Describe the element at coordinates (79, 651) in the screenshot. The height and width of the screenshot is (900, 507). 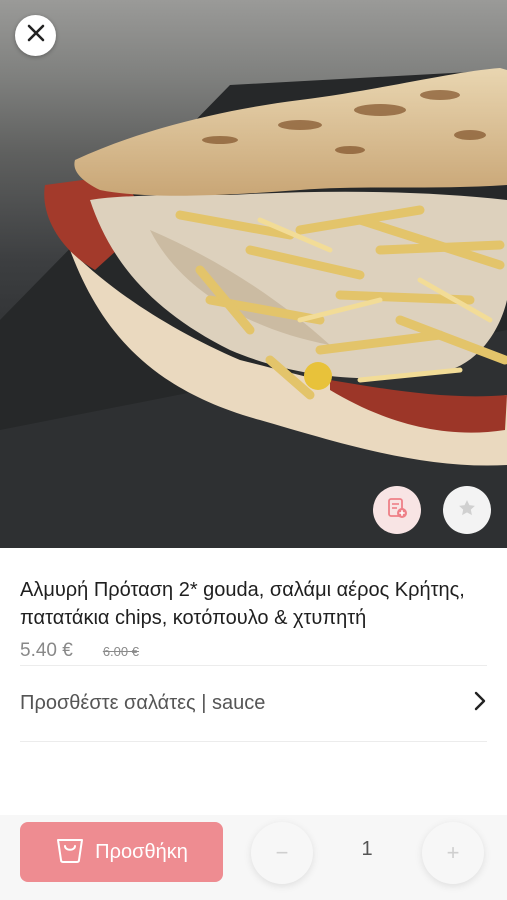
I see `price-row: 5.40 € 6.00 €` at that location.